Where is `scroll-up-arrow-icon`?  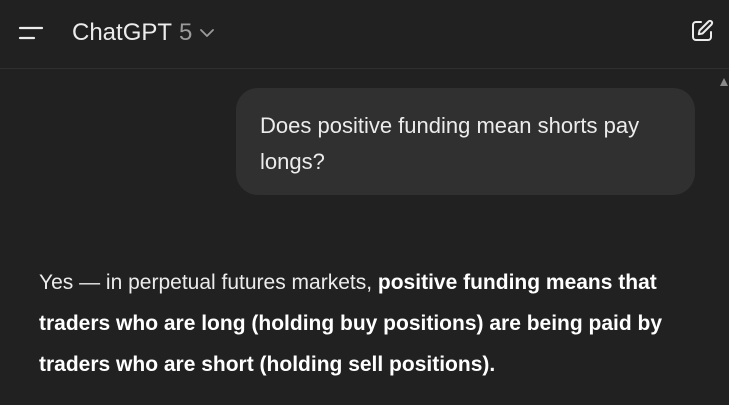 scroll-up-arrow-icon is located at coordinates (724, 82).